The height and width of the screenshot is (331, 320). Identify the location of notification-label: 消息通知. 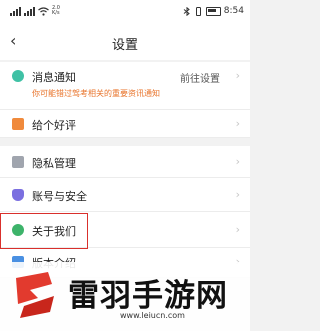
(54, 77).